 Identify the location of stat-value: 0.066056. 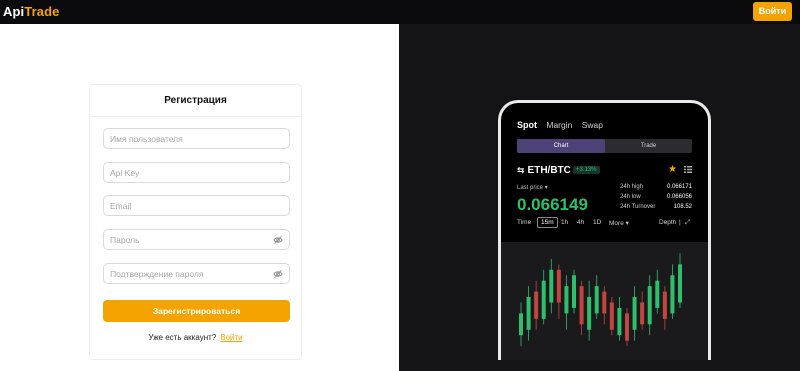
(679, 197).